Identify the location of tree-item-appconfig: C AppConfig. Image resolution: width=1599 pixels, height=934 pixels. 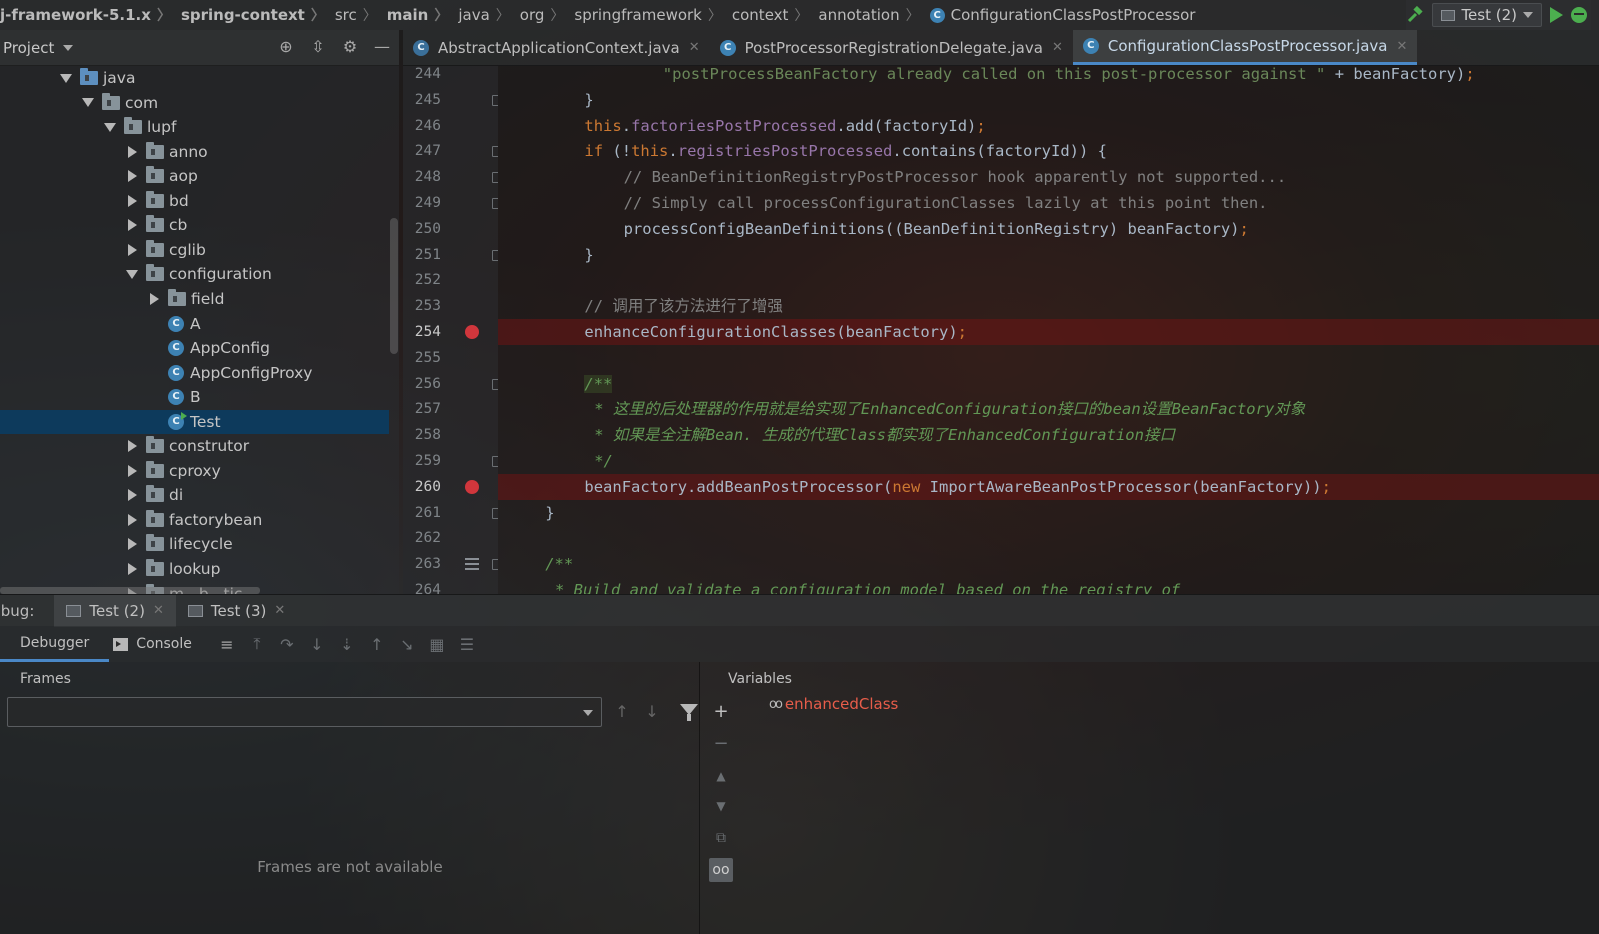
(194, 348).